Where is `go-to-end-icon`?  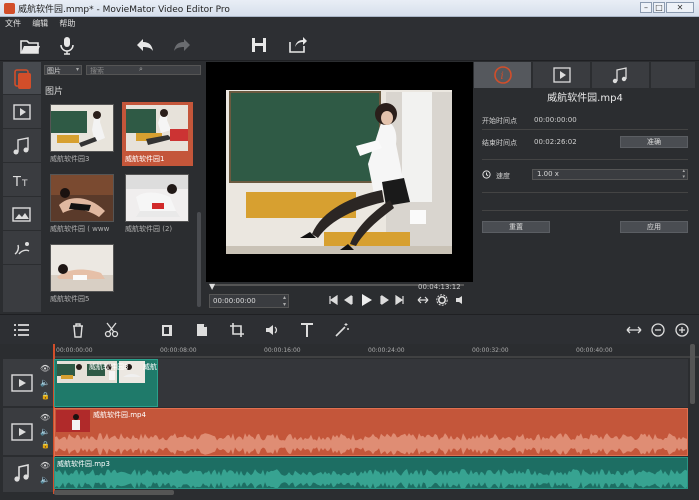
go-to-end-icon is located at coordinates (400, 300).